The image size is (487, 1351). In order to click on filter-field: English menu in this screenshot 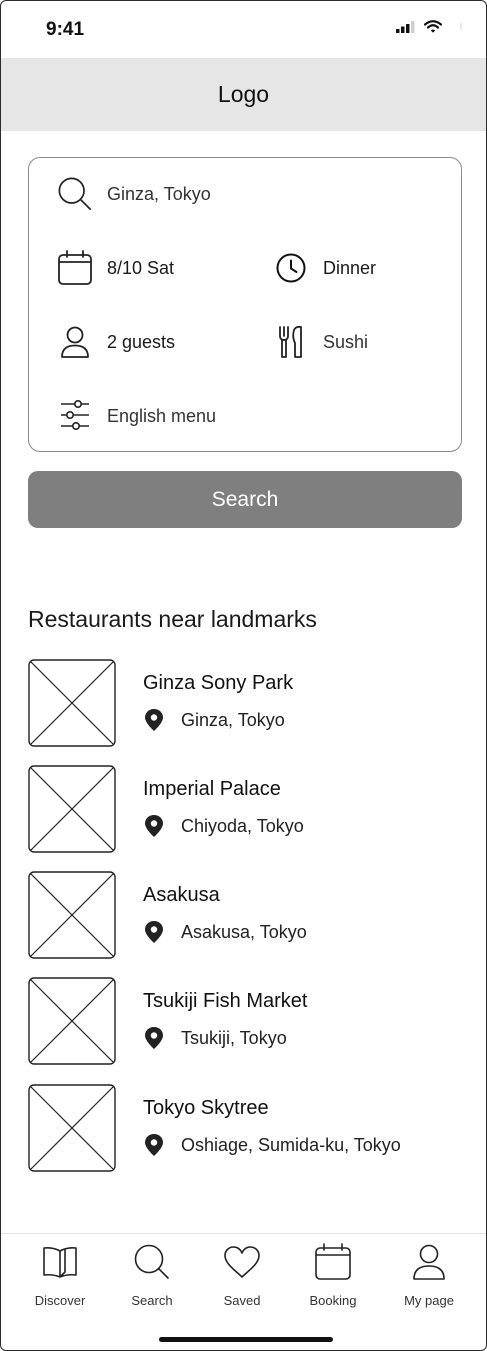, I will do `click(136, 416)`.